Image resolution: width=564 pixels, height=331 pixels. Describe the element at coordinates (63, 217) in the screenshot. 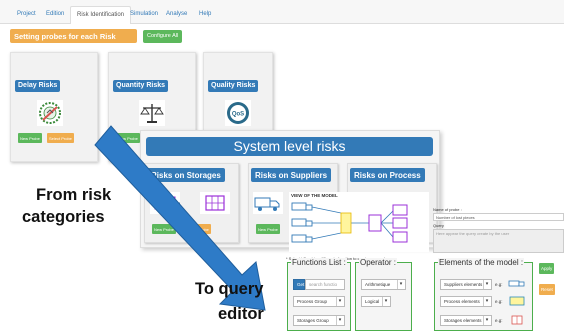

I see `annotation-from-line2: categories` at that location.